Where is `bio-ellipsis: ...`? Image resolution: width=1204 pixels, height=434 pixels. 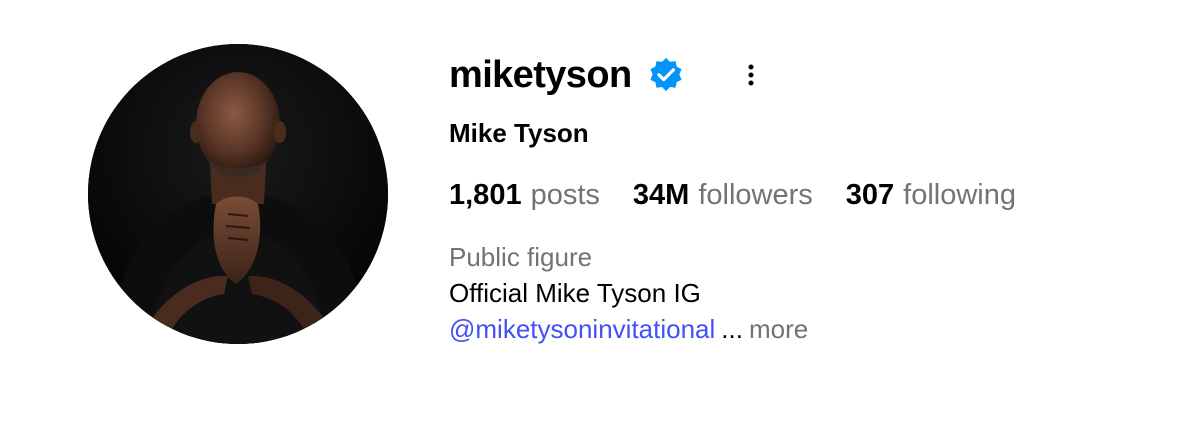
bio-ellipsis: ... is located at coordinates (732, 329).